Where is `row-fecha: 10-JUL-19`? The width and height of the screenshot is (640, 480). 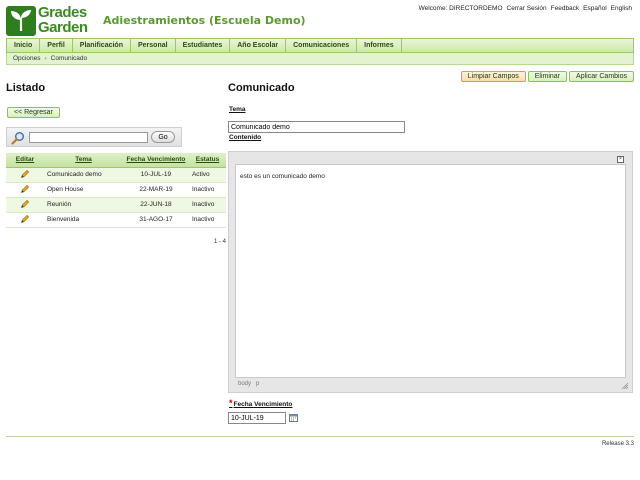
row-fecha: 10-JUL-19 is located at coordinates (155, 175).